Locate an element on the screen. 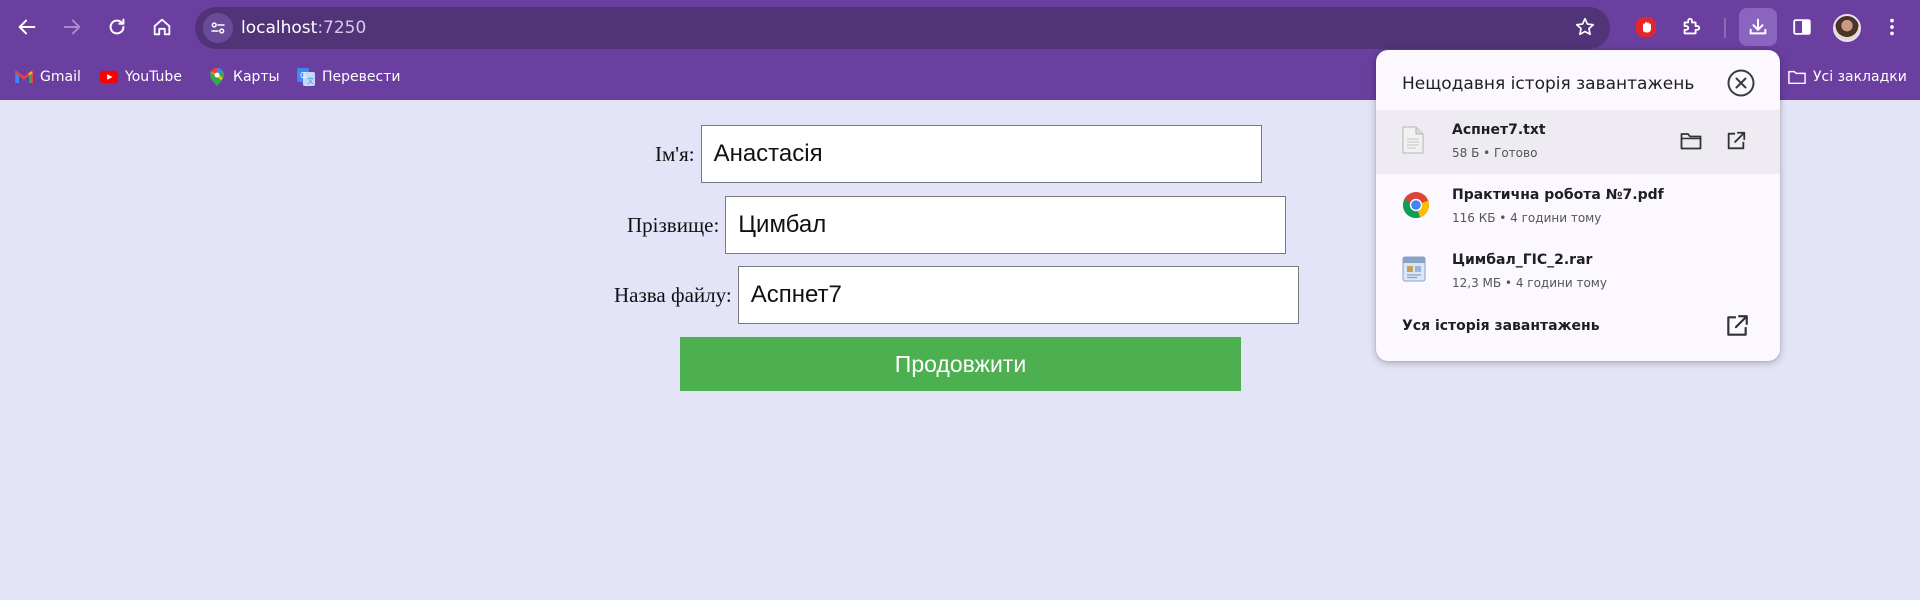 This screenshot has width=1920, height=600. puzzle-icon is located at coordinates (1692, 26).